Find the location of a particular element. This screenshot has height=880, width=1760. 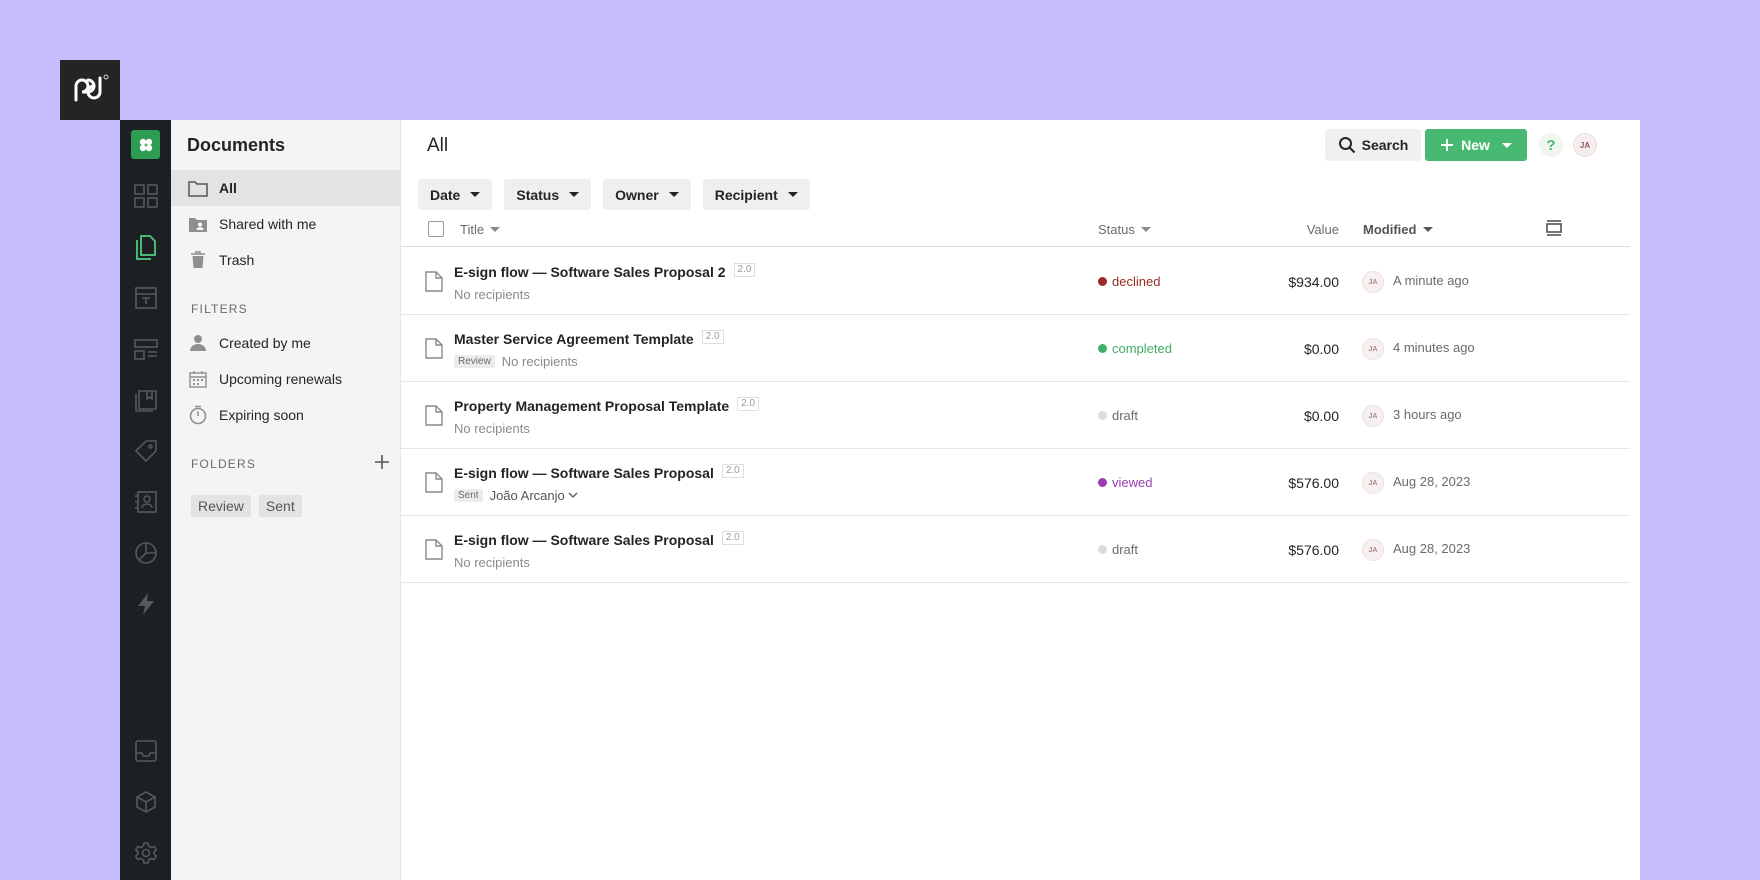

workspace-button is located at coordinates (145, 144).